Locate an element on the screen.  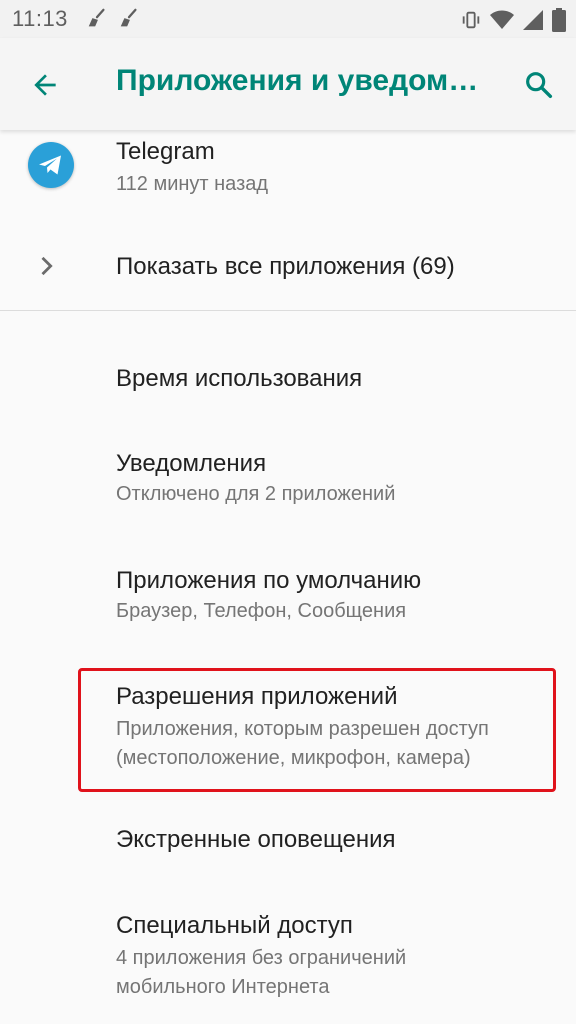
vibrate-icon is located at coordinates (471, 23).